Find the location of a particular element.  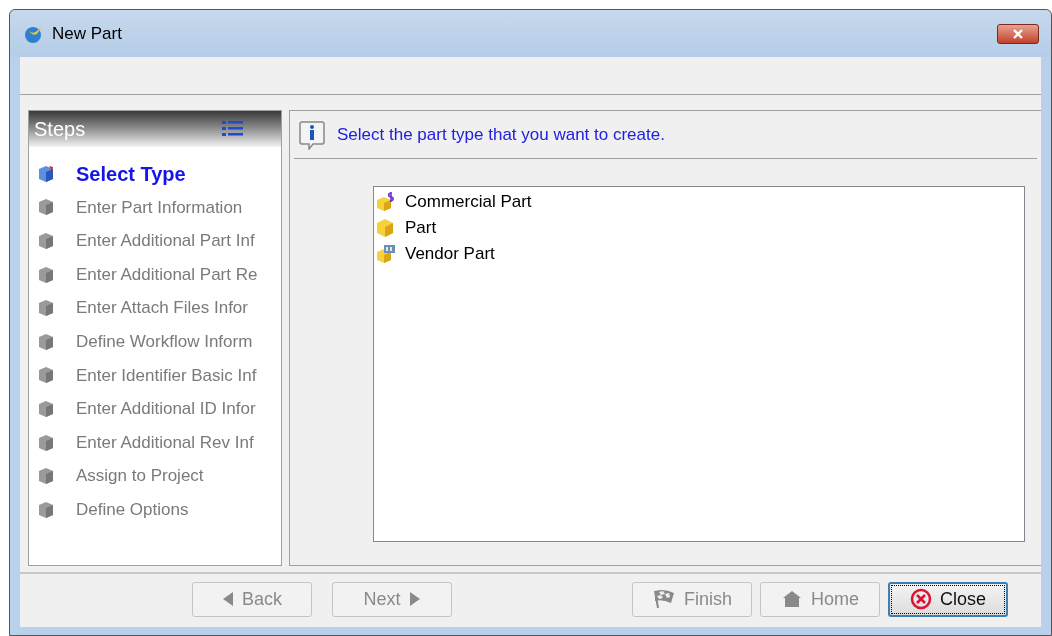

instruction-text: Select the part type that you want to create. is located at coordinates (501, 134).